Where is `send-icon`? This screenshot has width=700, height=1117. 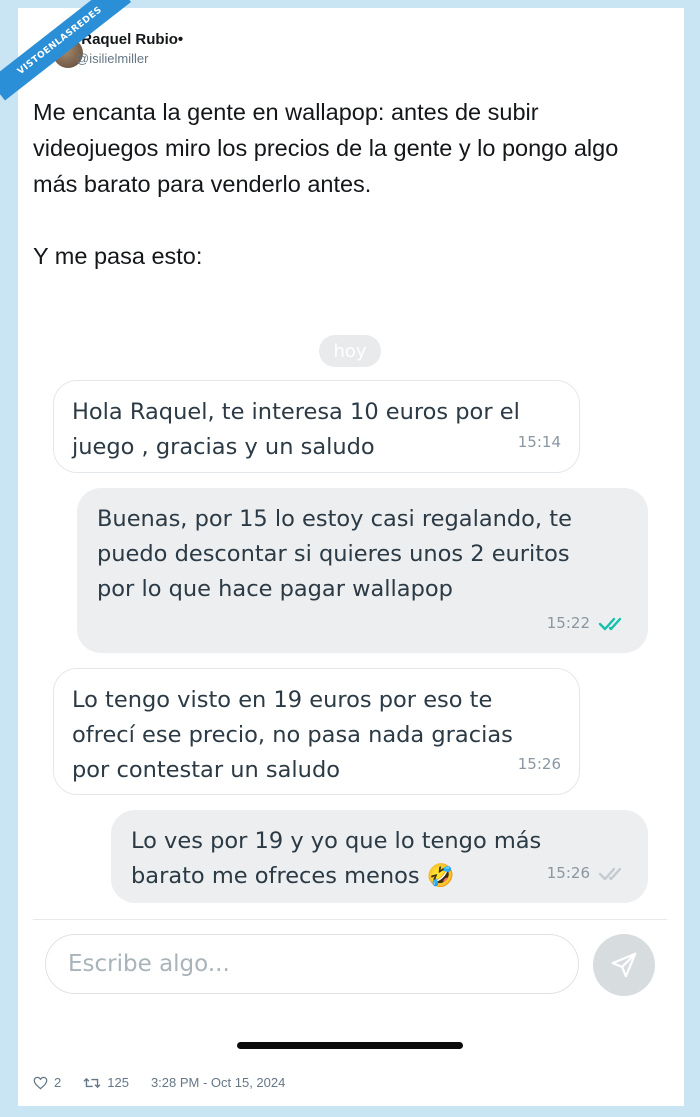 send-icon is located at coordinates (624, 965).